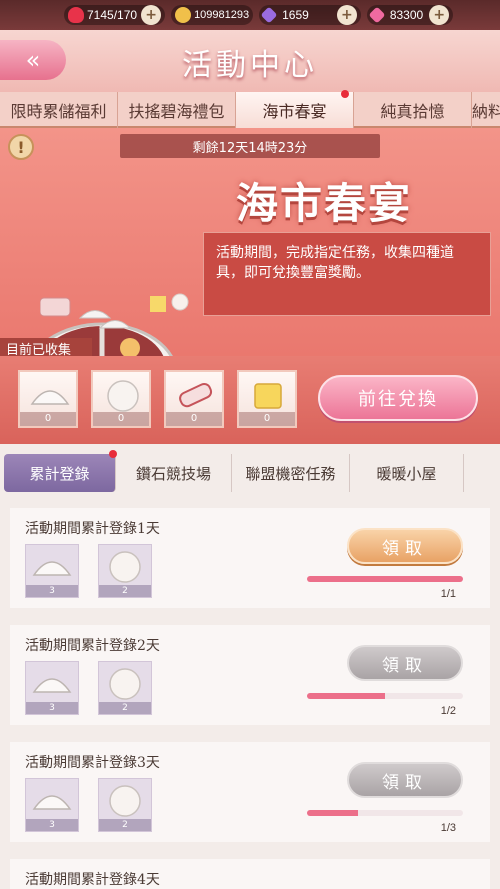 This screenshot has width=500, height=889. I want to click on tab-alliance-secret-mission: 聯盟機密任務, so click(291, 473).